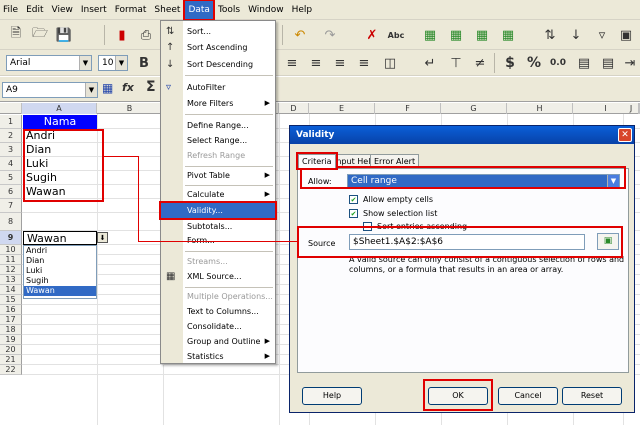 The height and width of the screenshot is (425, 640). What do you see at coordinates (626, 35) in the screenshot?
I see `insert-image-icon: ▣` at bounding box center [626, 35].